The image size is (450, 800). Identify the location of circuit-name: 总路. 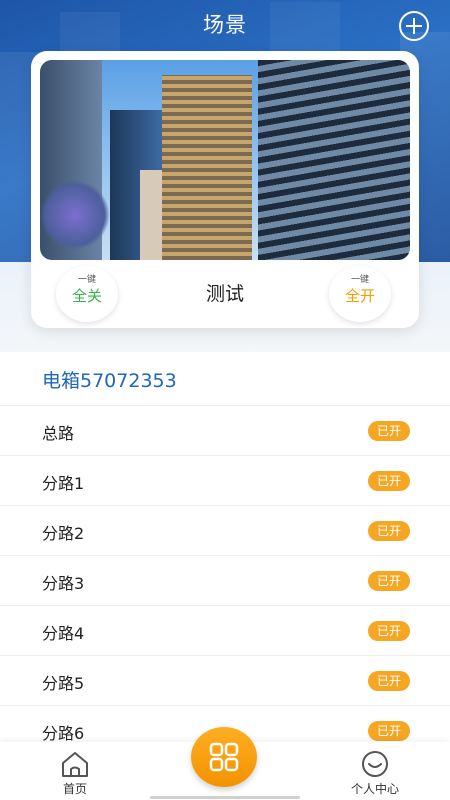
(58, 433).